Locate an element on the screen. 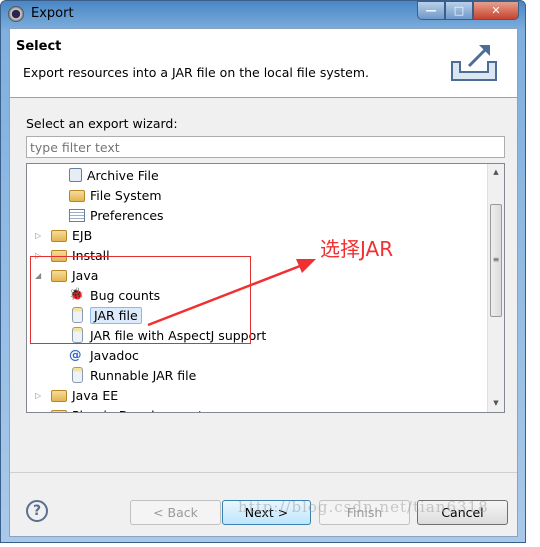 Image resolution: width=540 pixels, height=547 pixels. annotation-text: 选择JAR is located at coordinates (357, 249).